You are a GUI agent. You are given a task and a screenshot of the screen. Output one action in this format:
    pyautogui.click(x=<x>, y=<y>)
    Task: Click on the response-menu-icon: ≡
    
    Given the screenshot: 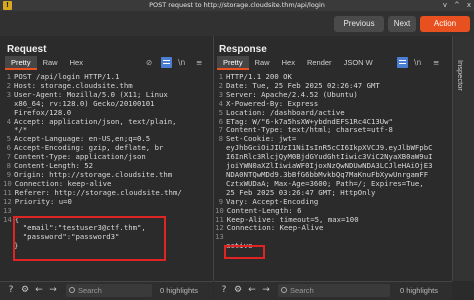 What is the action you would take?
    pyautogui.click(x=436, y=63)
    